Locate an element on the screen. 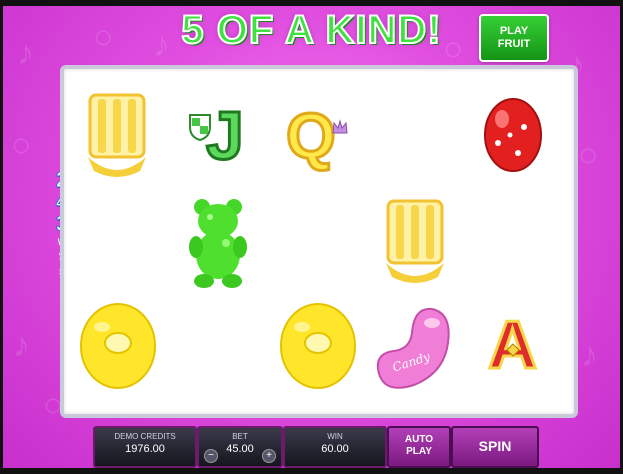 This screenshot has width=623, height=474. credits-panel: DEMO CREDITS 1976.00 is located at coordinates (145, 447).